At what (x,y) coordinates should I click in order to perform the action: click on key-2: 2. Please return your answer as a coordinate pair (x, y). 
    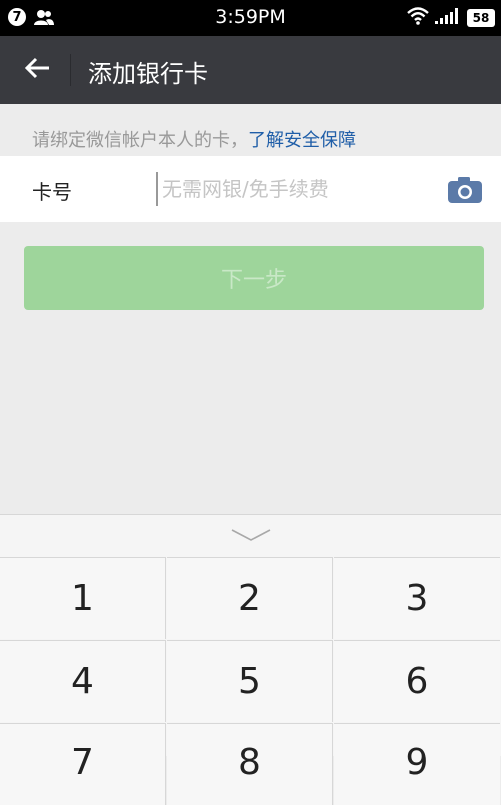
    Looking at the image, I should click on (250, 598).